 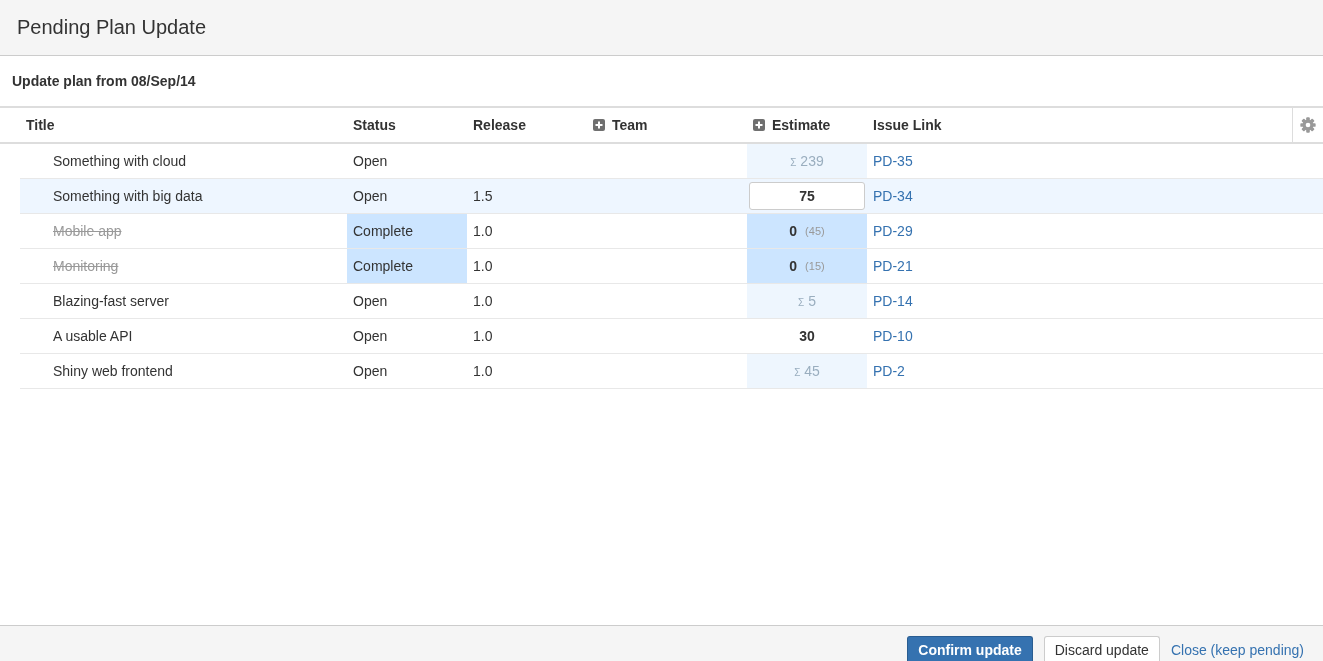 What do you see at coordinates (671, 371) in the screenshot?
I see `table-row: Shiny web frontend Open 1.0 Σ 45 PD-2` at bounding box center [671, 371].